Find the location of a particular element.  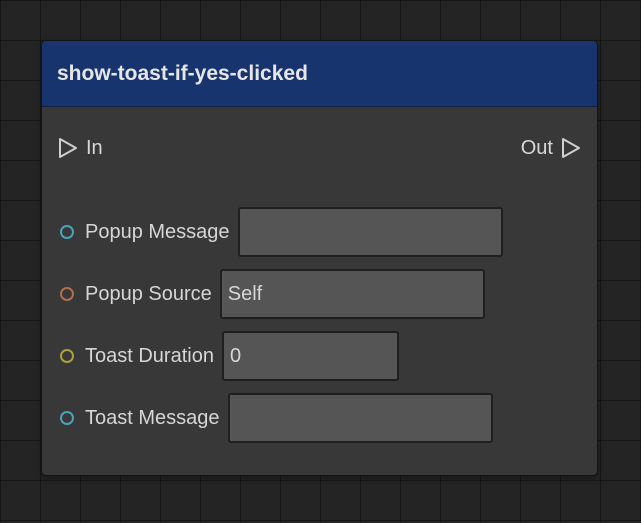

param-label: Popup Source is located at coordinates (148, 293).